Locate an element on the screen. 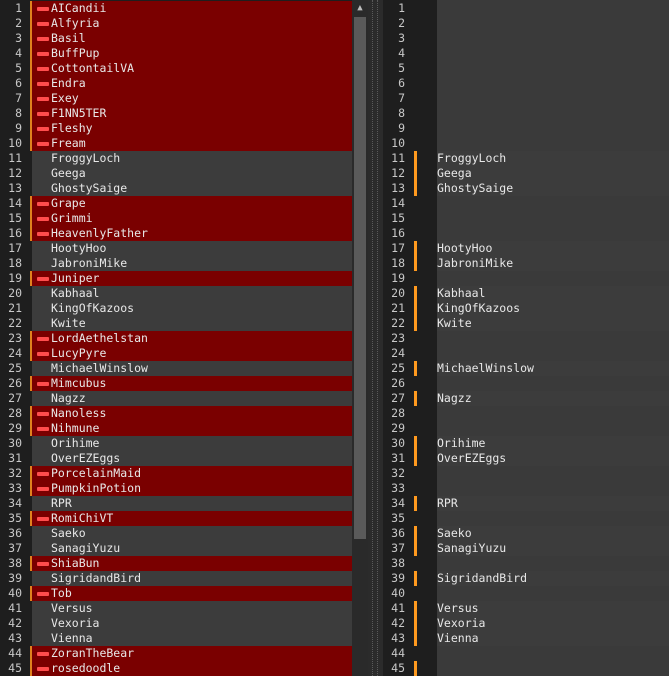 The height and width of the screenshot is (676, 669). left-line-19: 19 Juniper is located at coordinates (176, 278).